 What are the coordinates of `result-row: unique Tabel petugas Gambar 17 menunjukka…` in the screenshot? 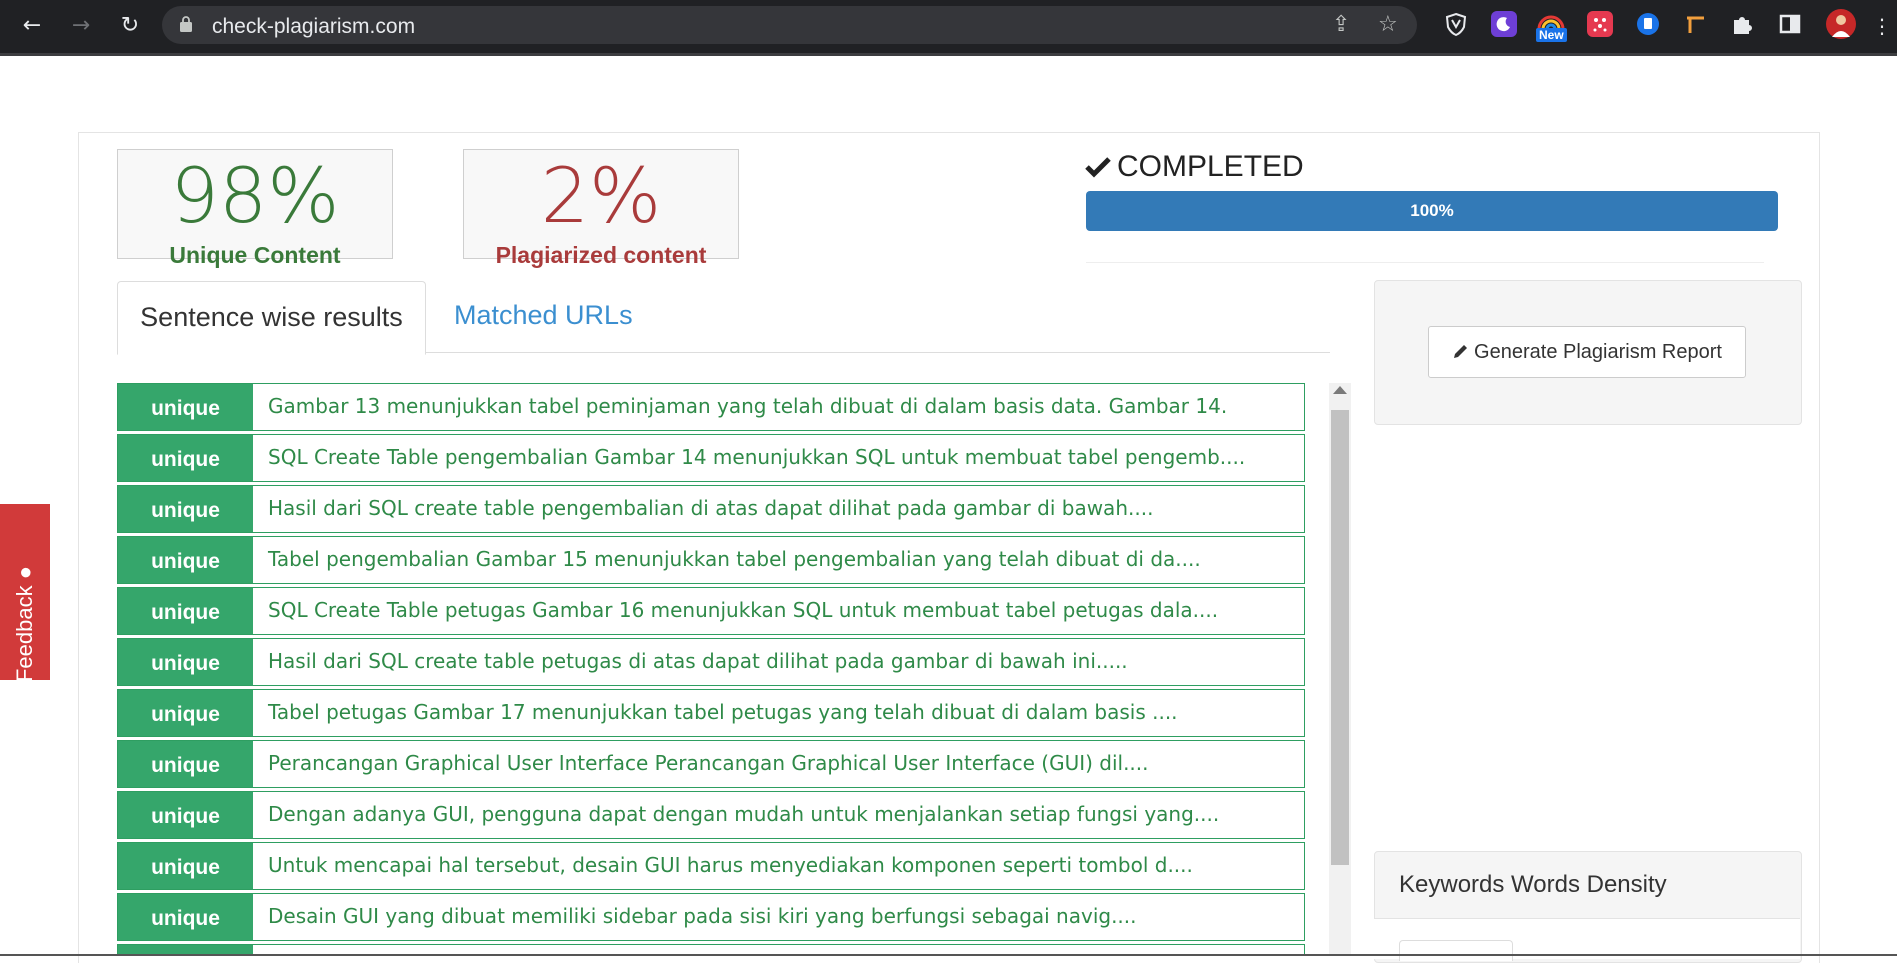 It's located at (711, 713).